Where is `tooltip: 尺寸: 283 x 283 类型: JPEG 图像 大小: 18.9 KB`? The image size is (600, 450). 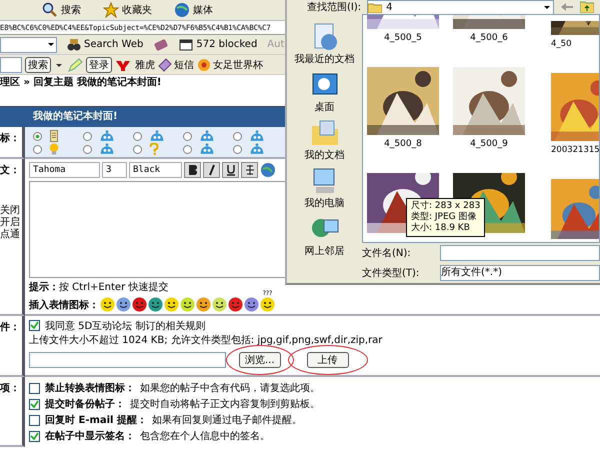 tooltip: 尺寸: 283 x 283 类型: JPEG 图像 大小: 18.9 KB is located at coordinates (446, 217).